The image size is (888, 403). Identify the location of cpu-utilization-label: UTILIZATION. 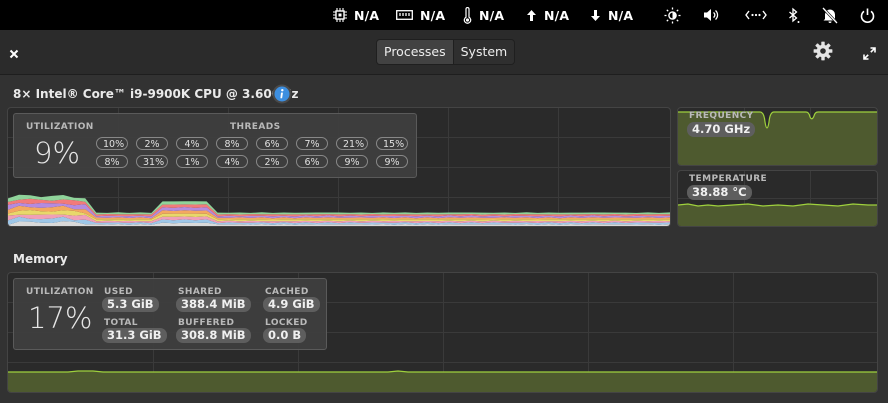
(60, 127).